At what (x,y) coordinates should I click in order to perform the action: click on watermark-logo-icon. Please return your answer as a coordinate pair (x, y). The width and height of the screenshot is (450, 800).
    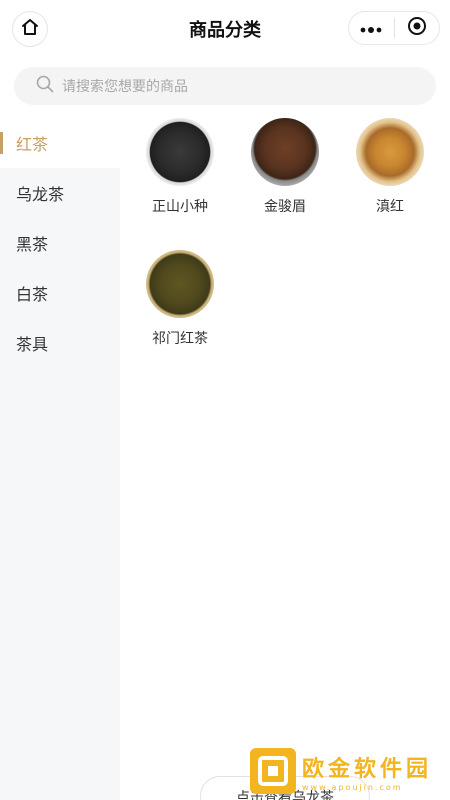
    Looking at the image, I should click on (273, 771).